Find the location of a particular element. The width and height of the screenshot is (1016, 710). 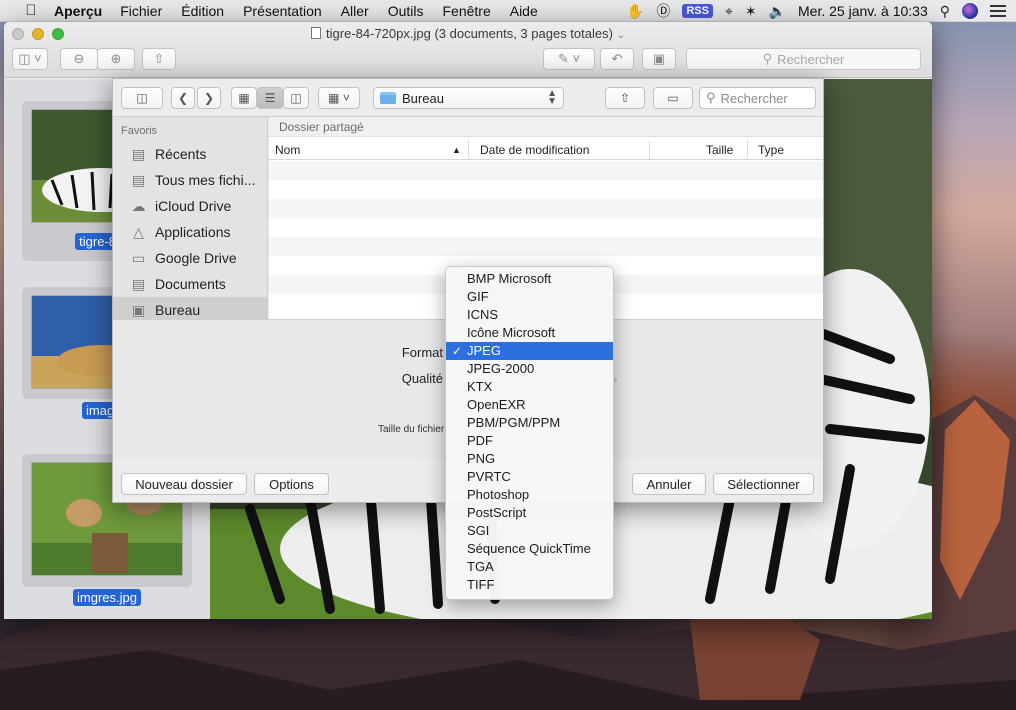

new-folder-button: Nouveau dossier is located at coordinates (184, 484).